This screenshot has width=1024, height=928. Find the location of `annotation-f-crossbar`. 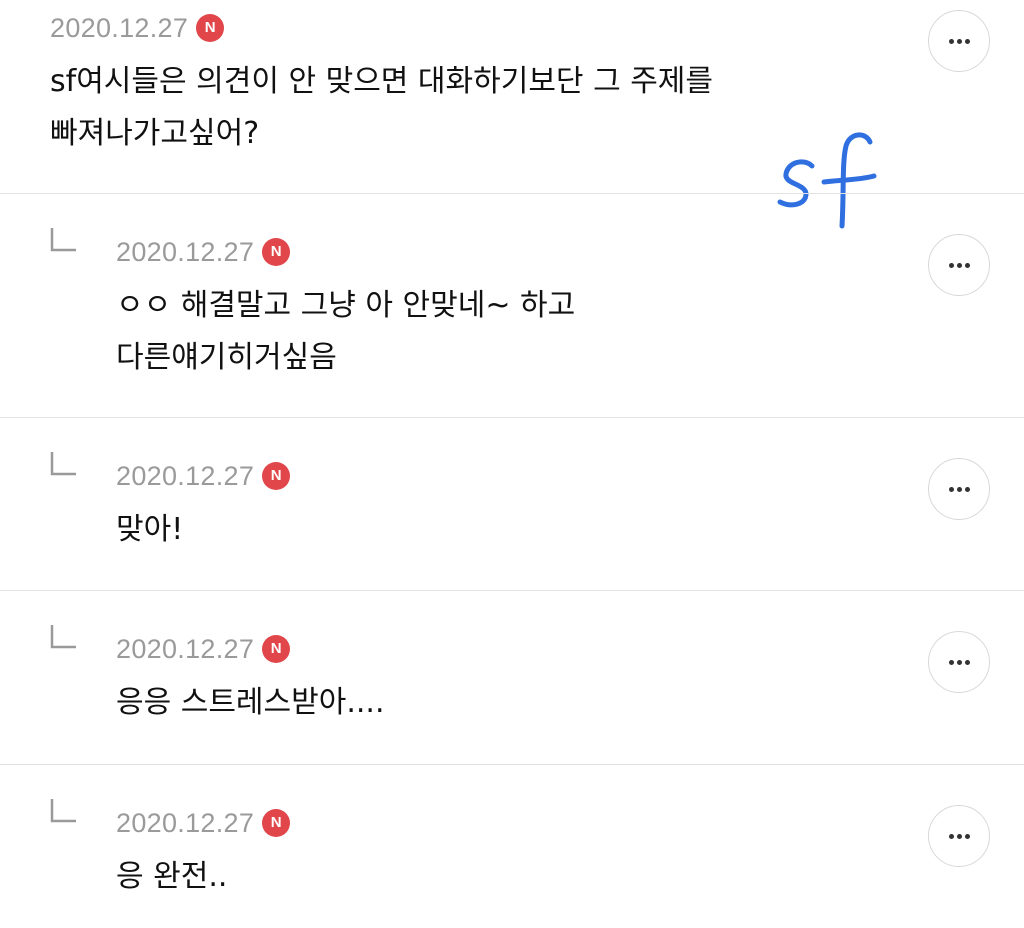

annotation-f-crossbar is located at coordinates (849, 179).